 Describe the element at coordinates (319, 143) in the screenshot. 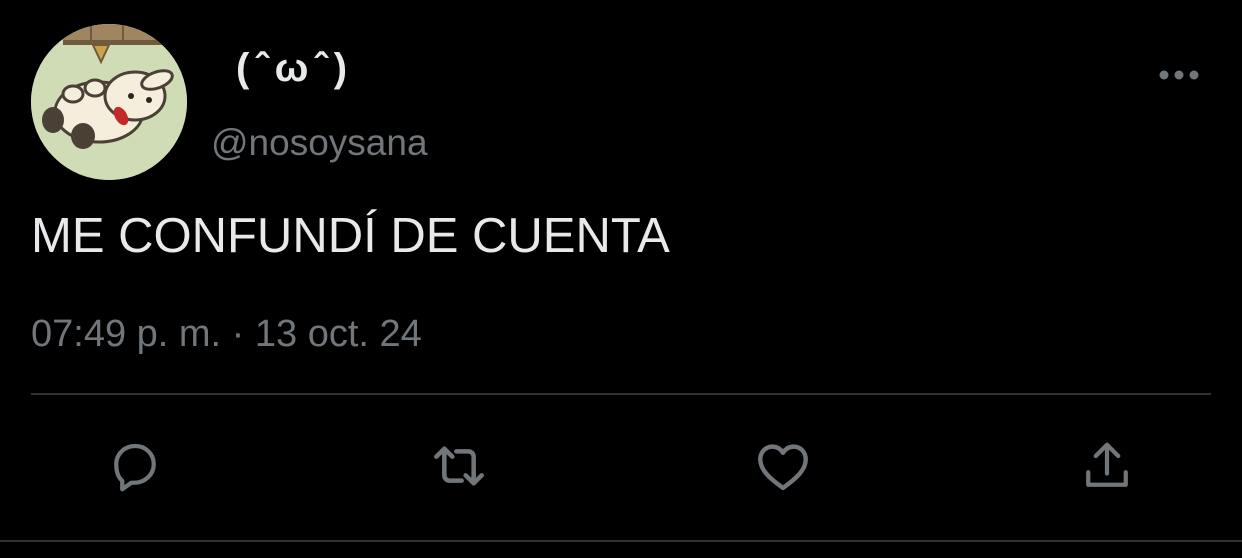

I see `user-handle: @nosoysana` at that location.